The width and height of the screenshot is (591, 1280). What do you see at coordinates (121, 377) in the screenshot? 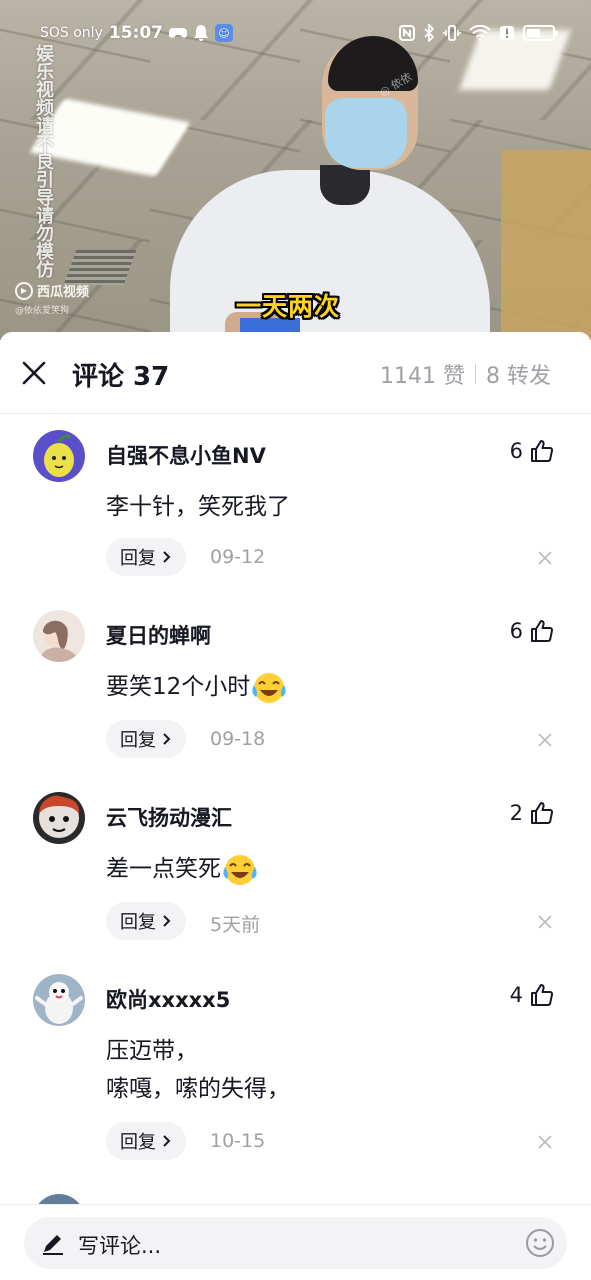
I see `comments-title: 评论 37` at bounding box center [121, 377].